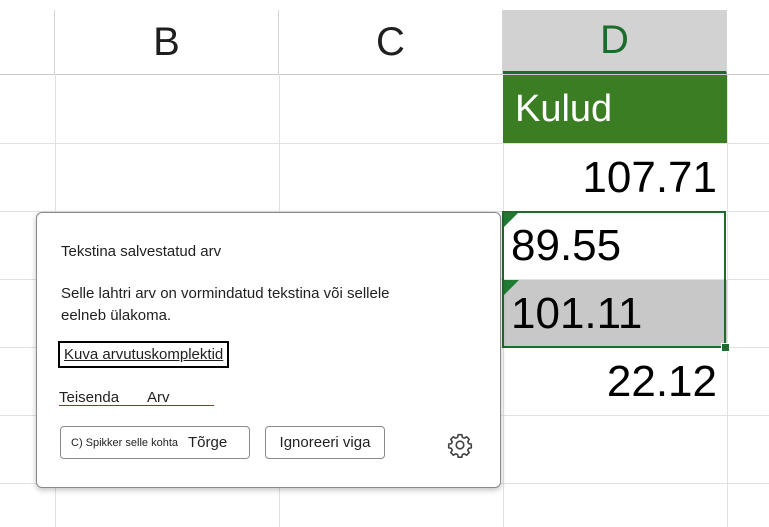  I want to click on convert-underline, so click(136, 405).